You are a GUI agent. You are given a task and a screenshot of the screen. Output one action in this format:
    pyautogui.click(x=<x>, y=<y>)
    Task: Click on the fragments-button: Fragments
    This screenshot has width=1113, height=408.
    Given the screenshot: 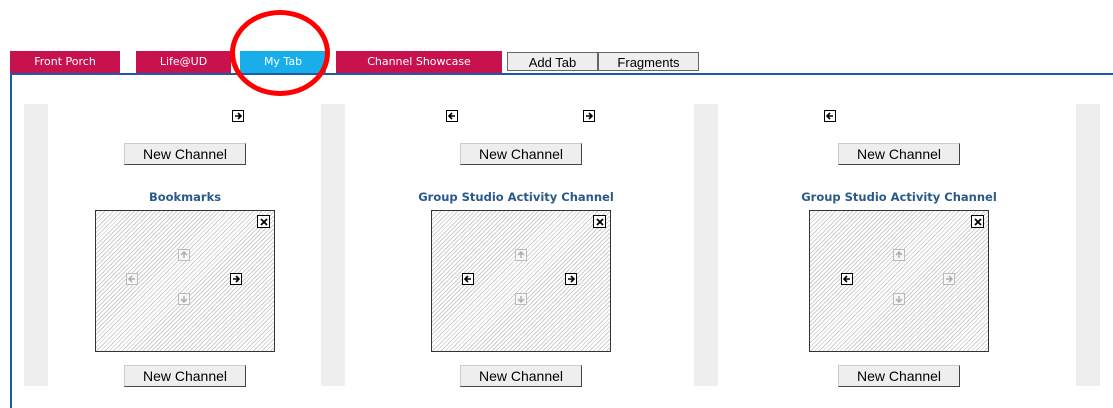 What is the action you would take?
    pyautogui.click(x=648, y=61)
    